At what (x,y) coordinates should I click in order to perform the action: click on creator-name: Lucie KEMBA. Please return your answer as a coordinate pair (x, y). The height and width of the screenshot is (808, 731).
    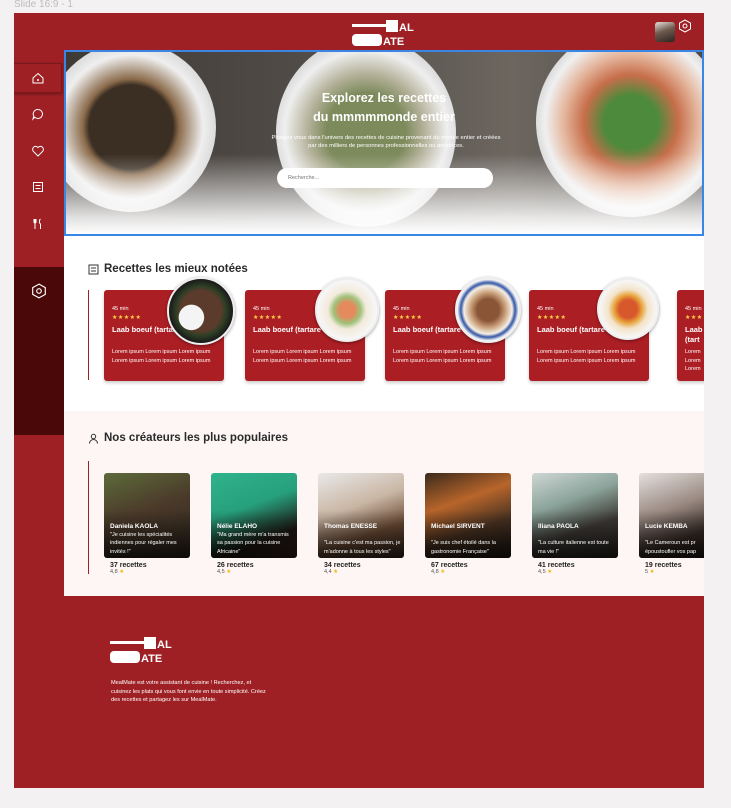
    Looking at the image, I should click on (666, 526).